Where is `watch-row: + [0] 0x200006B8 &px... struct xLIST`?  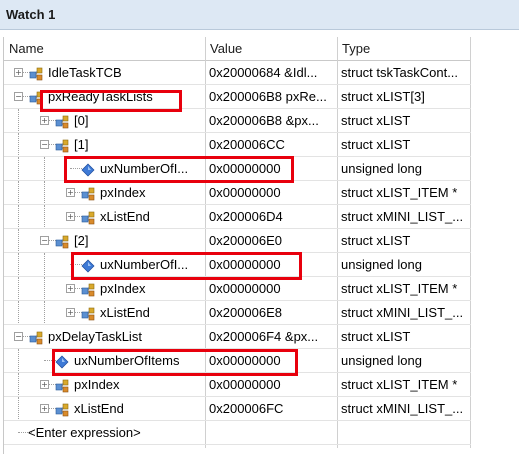
watch-row: + [0] 0x200006B8 &px... struct xLIST is located at coordinates (237, 121).